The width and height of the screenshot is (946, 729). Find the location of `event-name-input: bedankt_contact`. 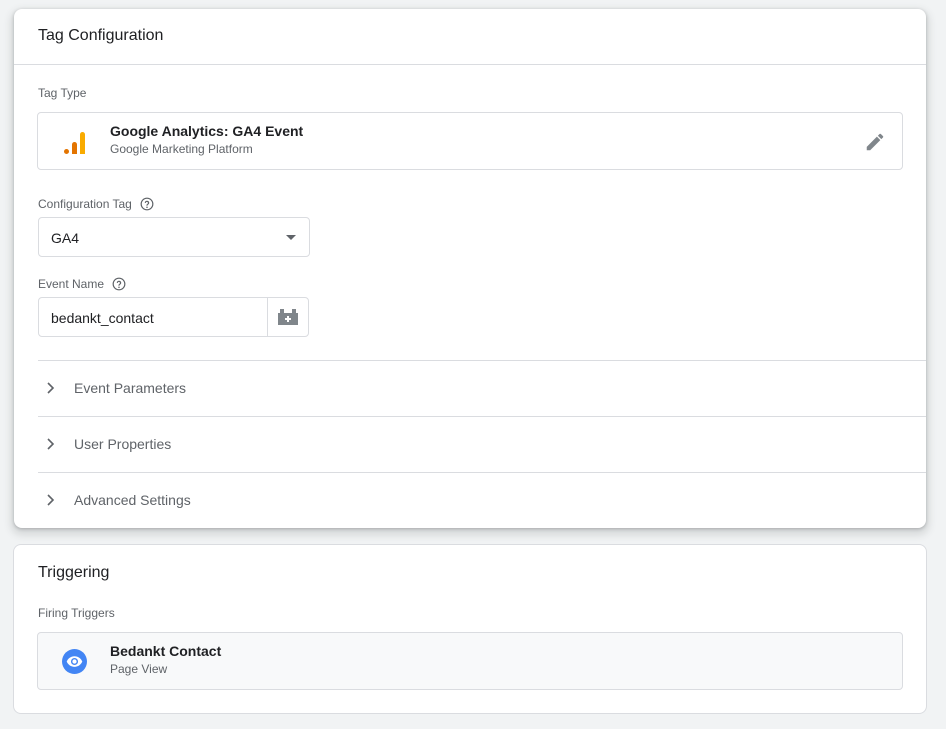

event-name-input: bedankt_contact is located at coordinates (173, 317).